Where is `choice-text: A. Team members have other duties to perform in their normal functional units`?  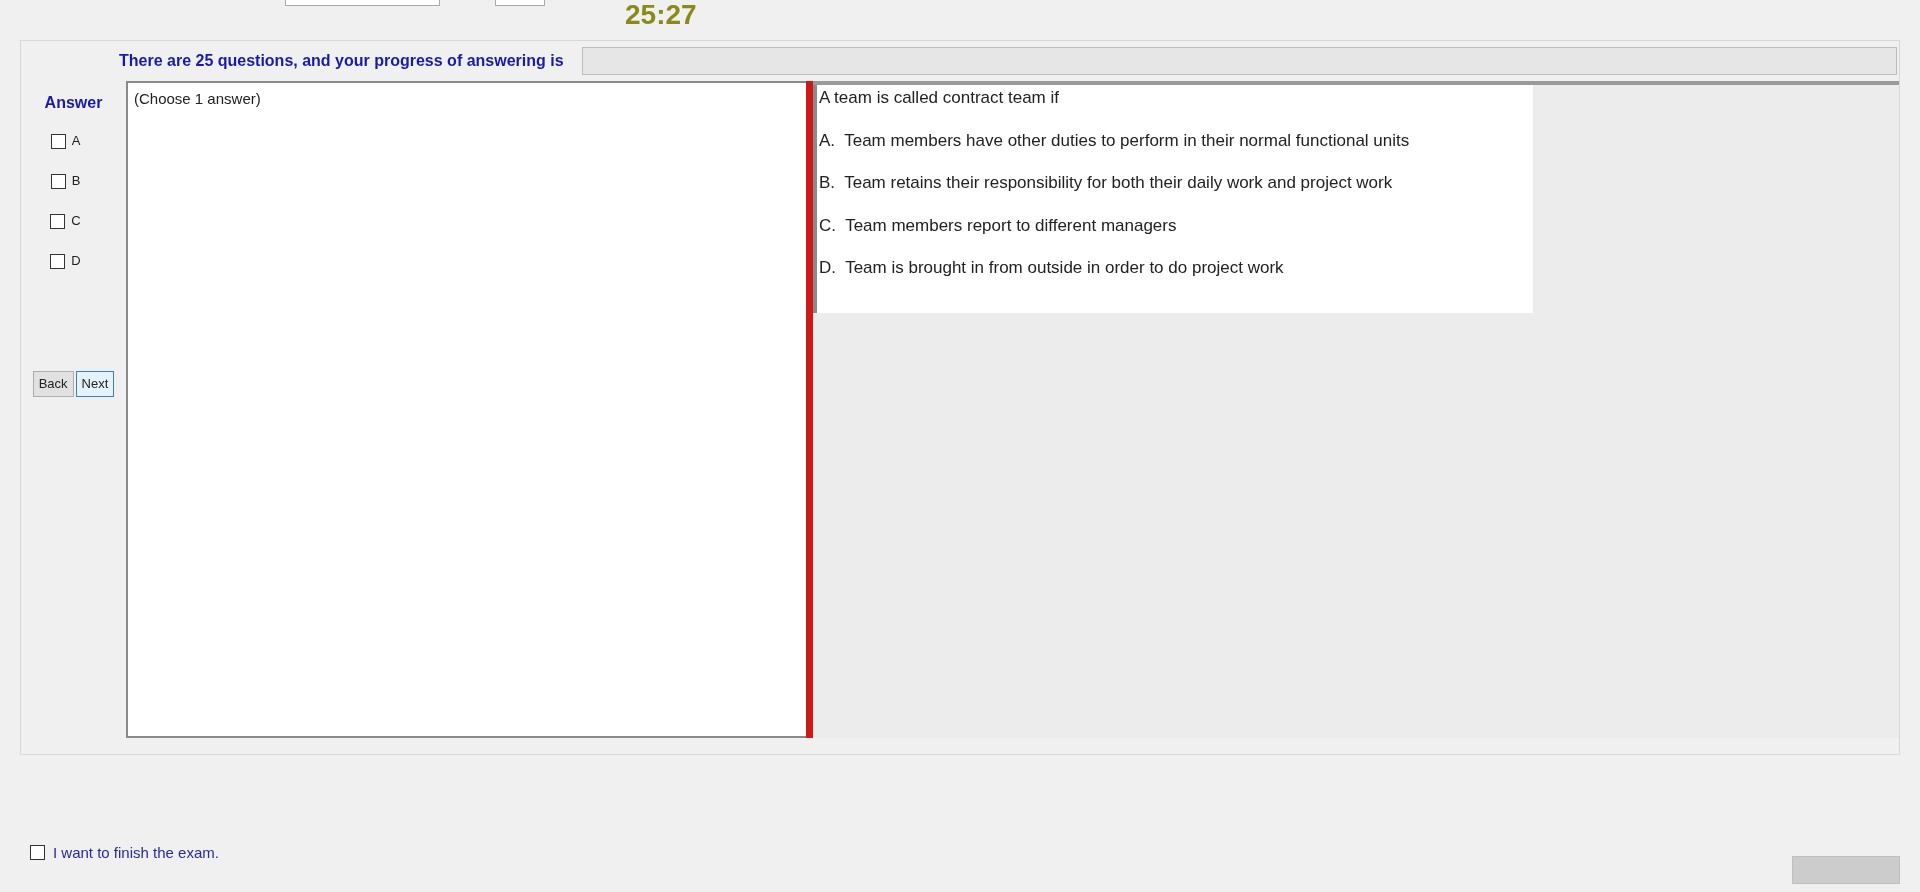
choice-text: A. Team members have other duties to perform in their normal functional units is located at coordinates (1115, 140).